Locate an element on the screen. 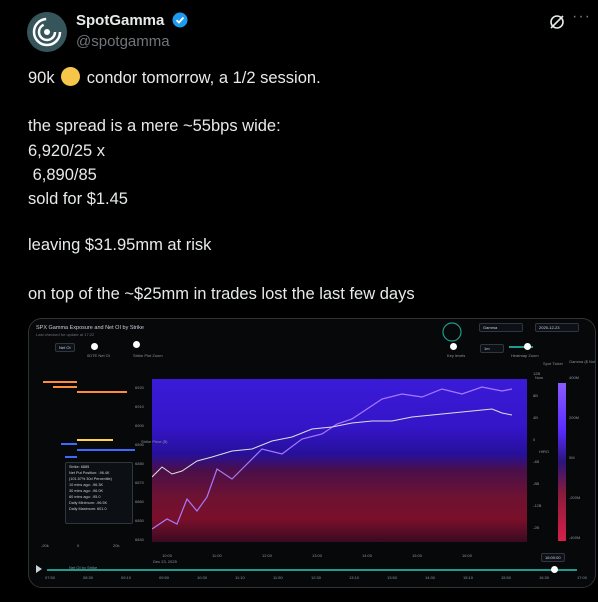  tweet-text: the spread is a mere ~55bps wide: is located at coordinates (154, 126).